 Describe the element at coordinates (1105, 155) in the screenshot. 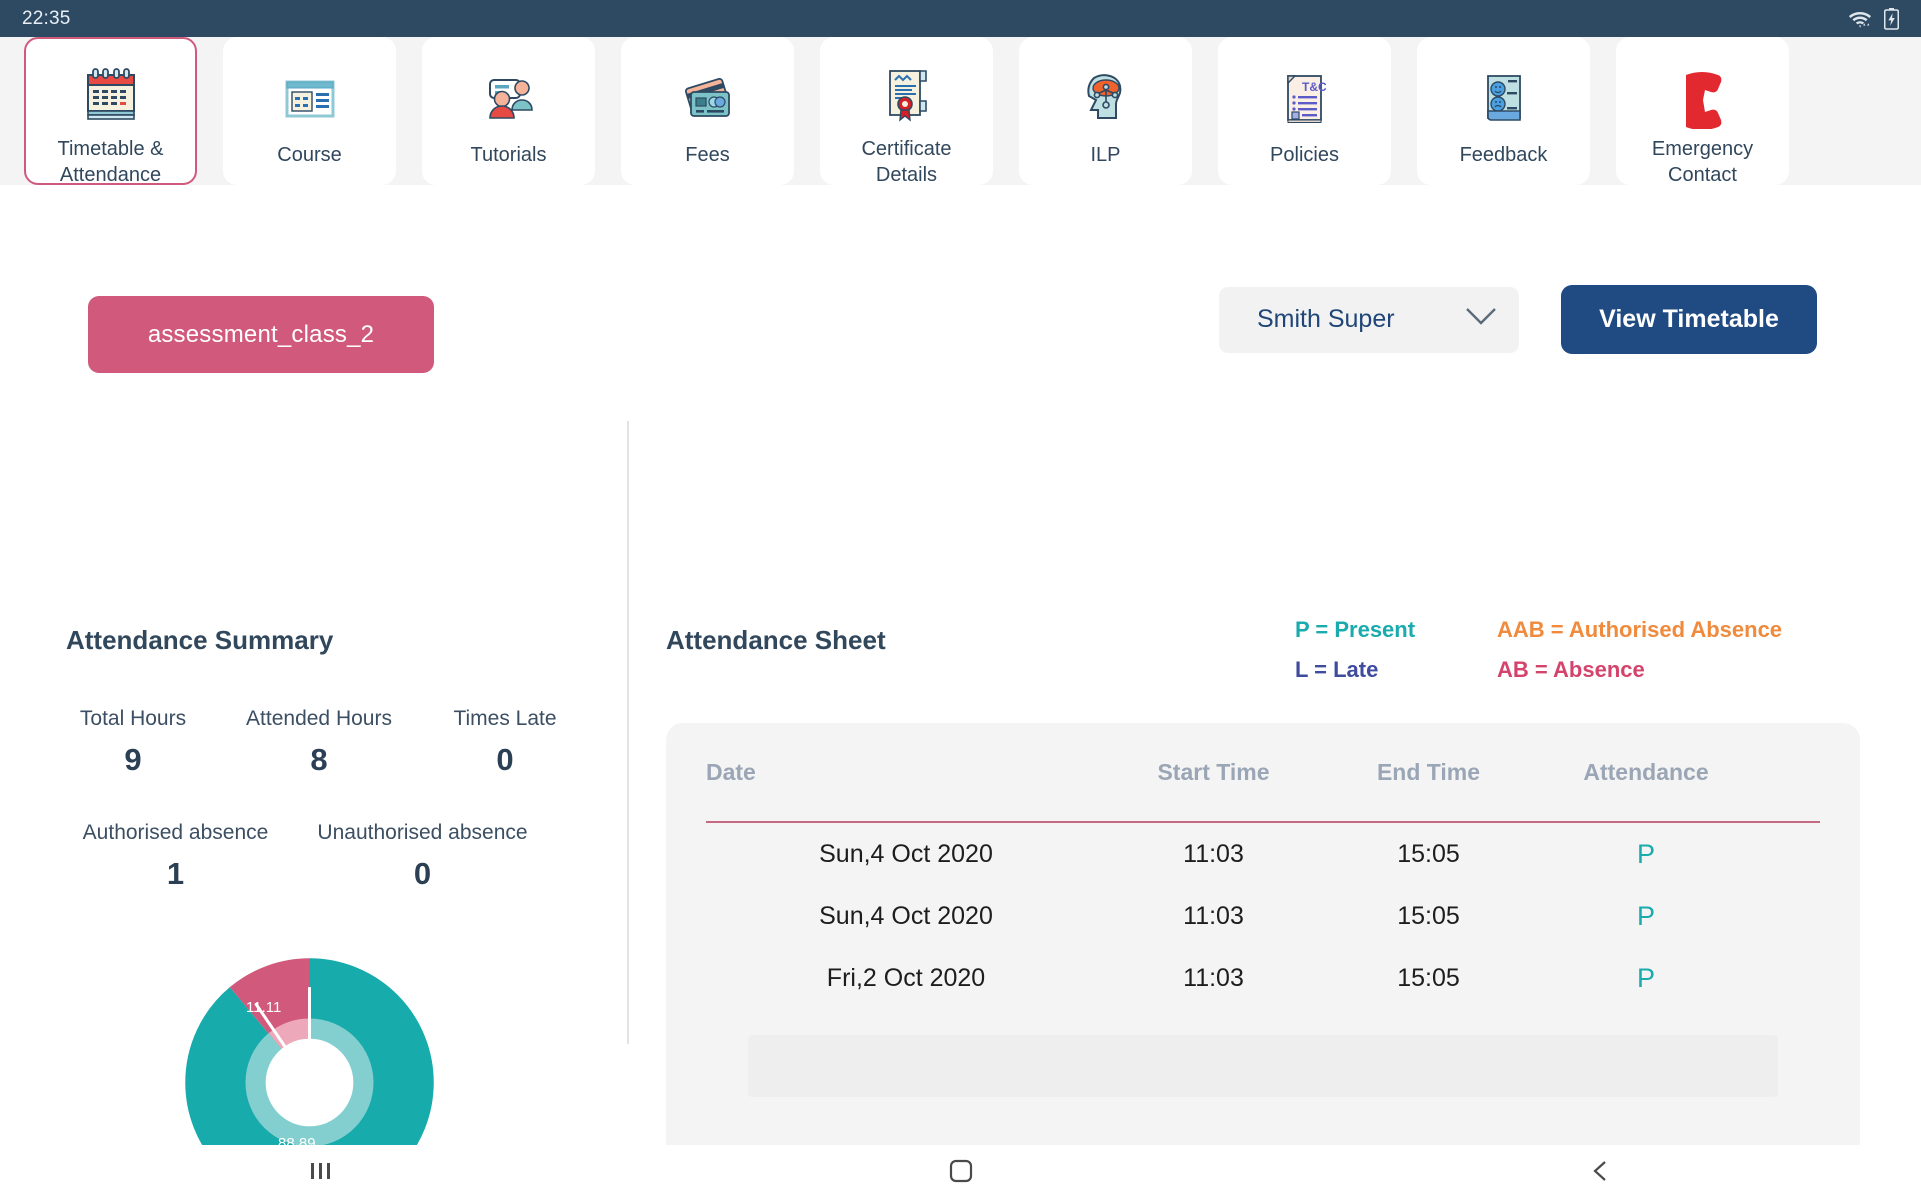

I see `tab-label: ILP` at that location.